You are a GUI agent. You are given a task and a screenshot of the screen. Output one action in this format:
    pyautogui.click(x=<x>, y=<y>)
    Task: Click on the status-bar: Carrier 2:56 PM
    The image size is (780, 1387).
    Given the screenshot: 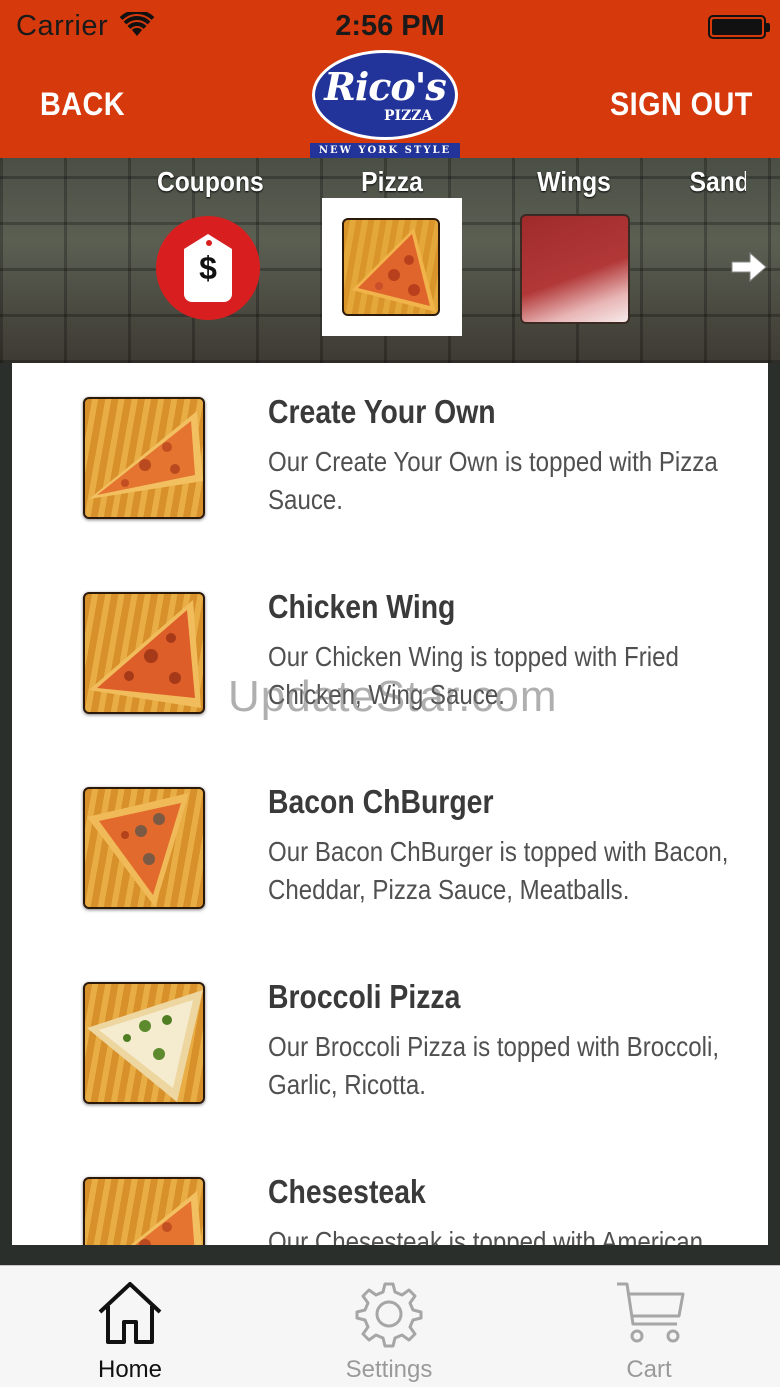 What is the action you would take?
    pyautogui.click(x=390, y=26)
    